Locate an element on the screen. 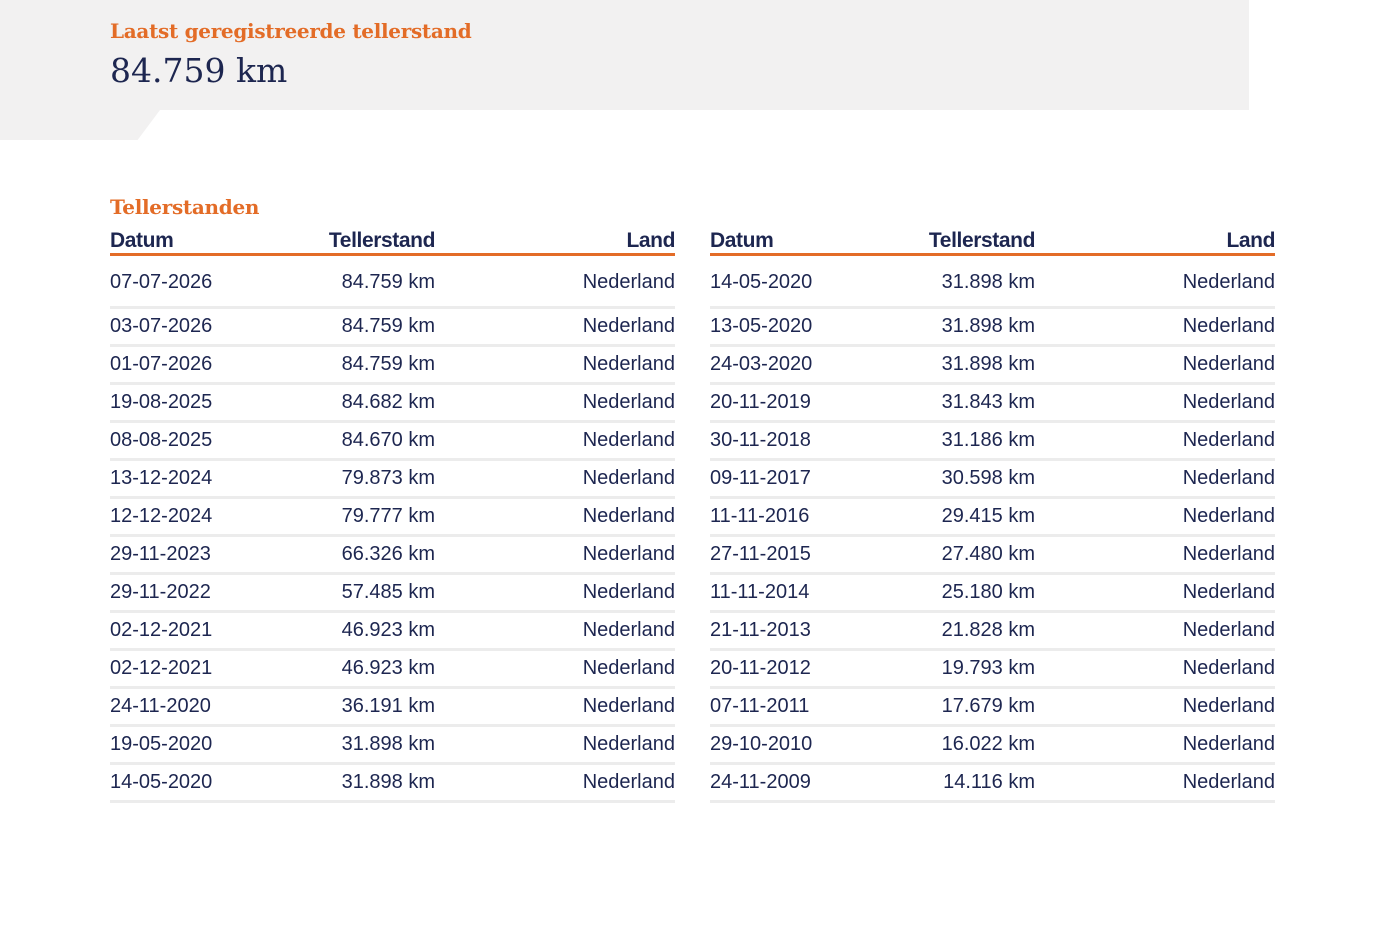 Image resolution: width=1400 pixels, height=929 pixels. table-row: 13-12-2024 79.873 km Nederland is located at coordinates (392, 479).